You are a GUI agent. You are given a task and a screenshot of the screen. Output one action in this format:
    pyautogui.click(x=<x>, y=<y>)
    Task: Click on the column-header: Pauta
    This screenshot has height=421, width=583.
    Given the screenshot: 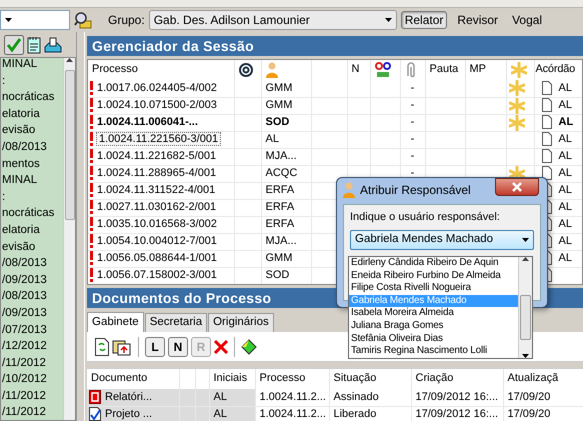 What is the action you would take?
    pyautogui.click(x=444, y=69)
    